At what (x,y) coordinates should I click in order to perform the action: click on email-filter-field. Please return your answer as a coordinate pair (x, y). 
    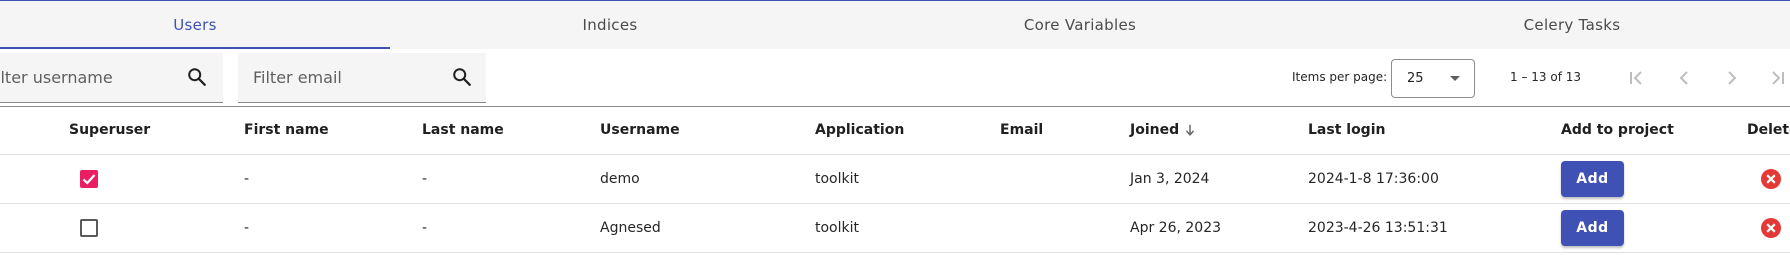
    Looking at the image, I should click on (362, 78).